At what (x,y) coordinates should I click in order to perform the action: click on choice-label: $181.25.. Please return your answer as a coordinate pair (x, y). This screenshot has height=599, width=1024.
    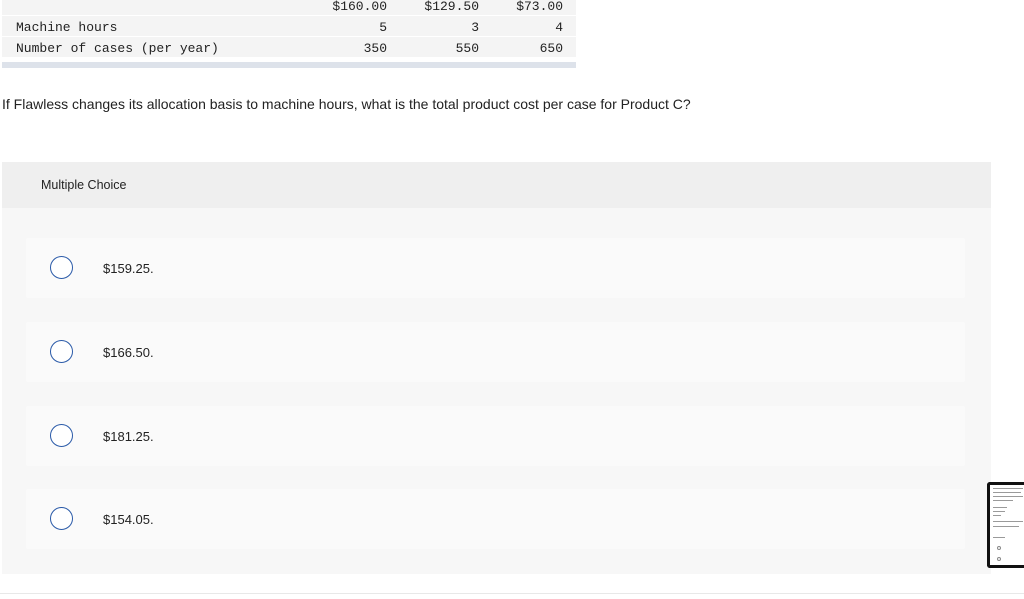
    Looking at the image, I should click on (128, 436).